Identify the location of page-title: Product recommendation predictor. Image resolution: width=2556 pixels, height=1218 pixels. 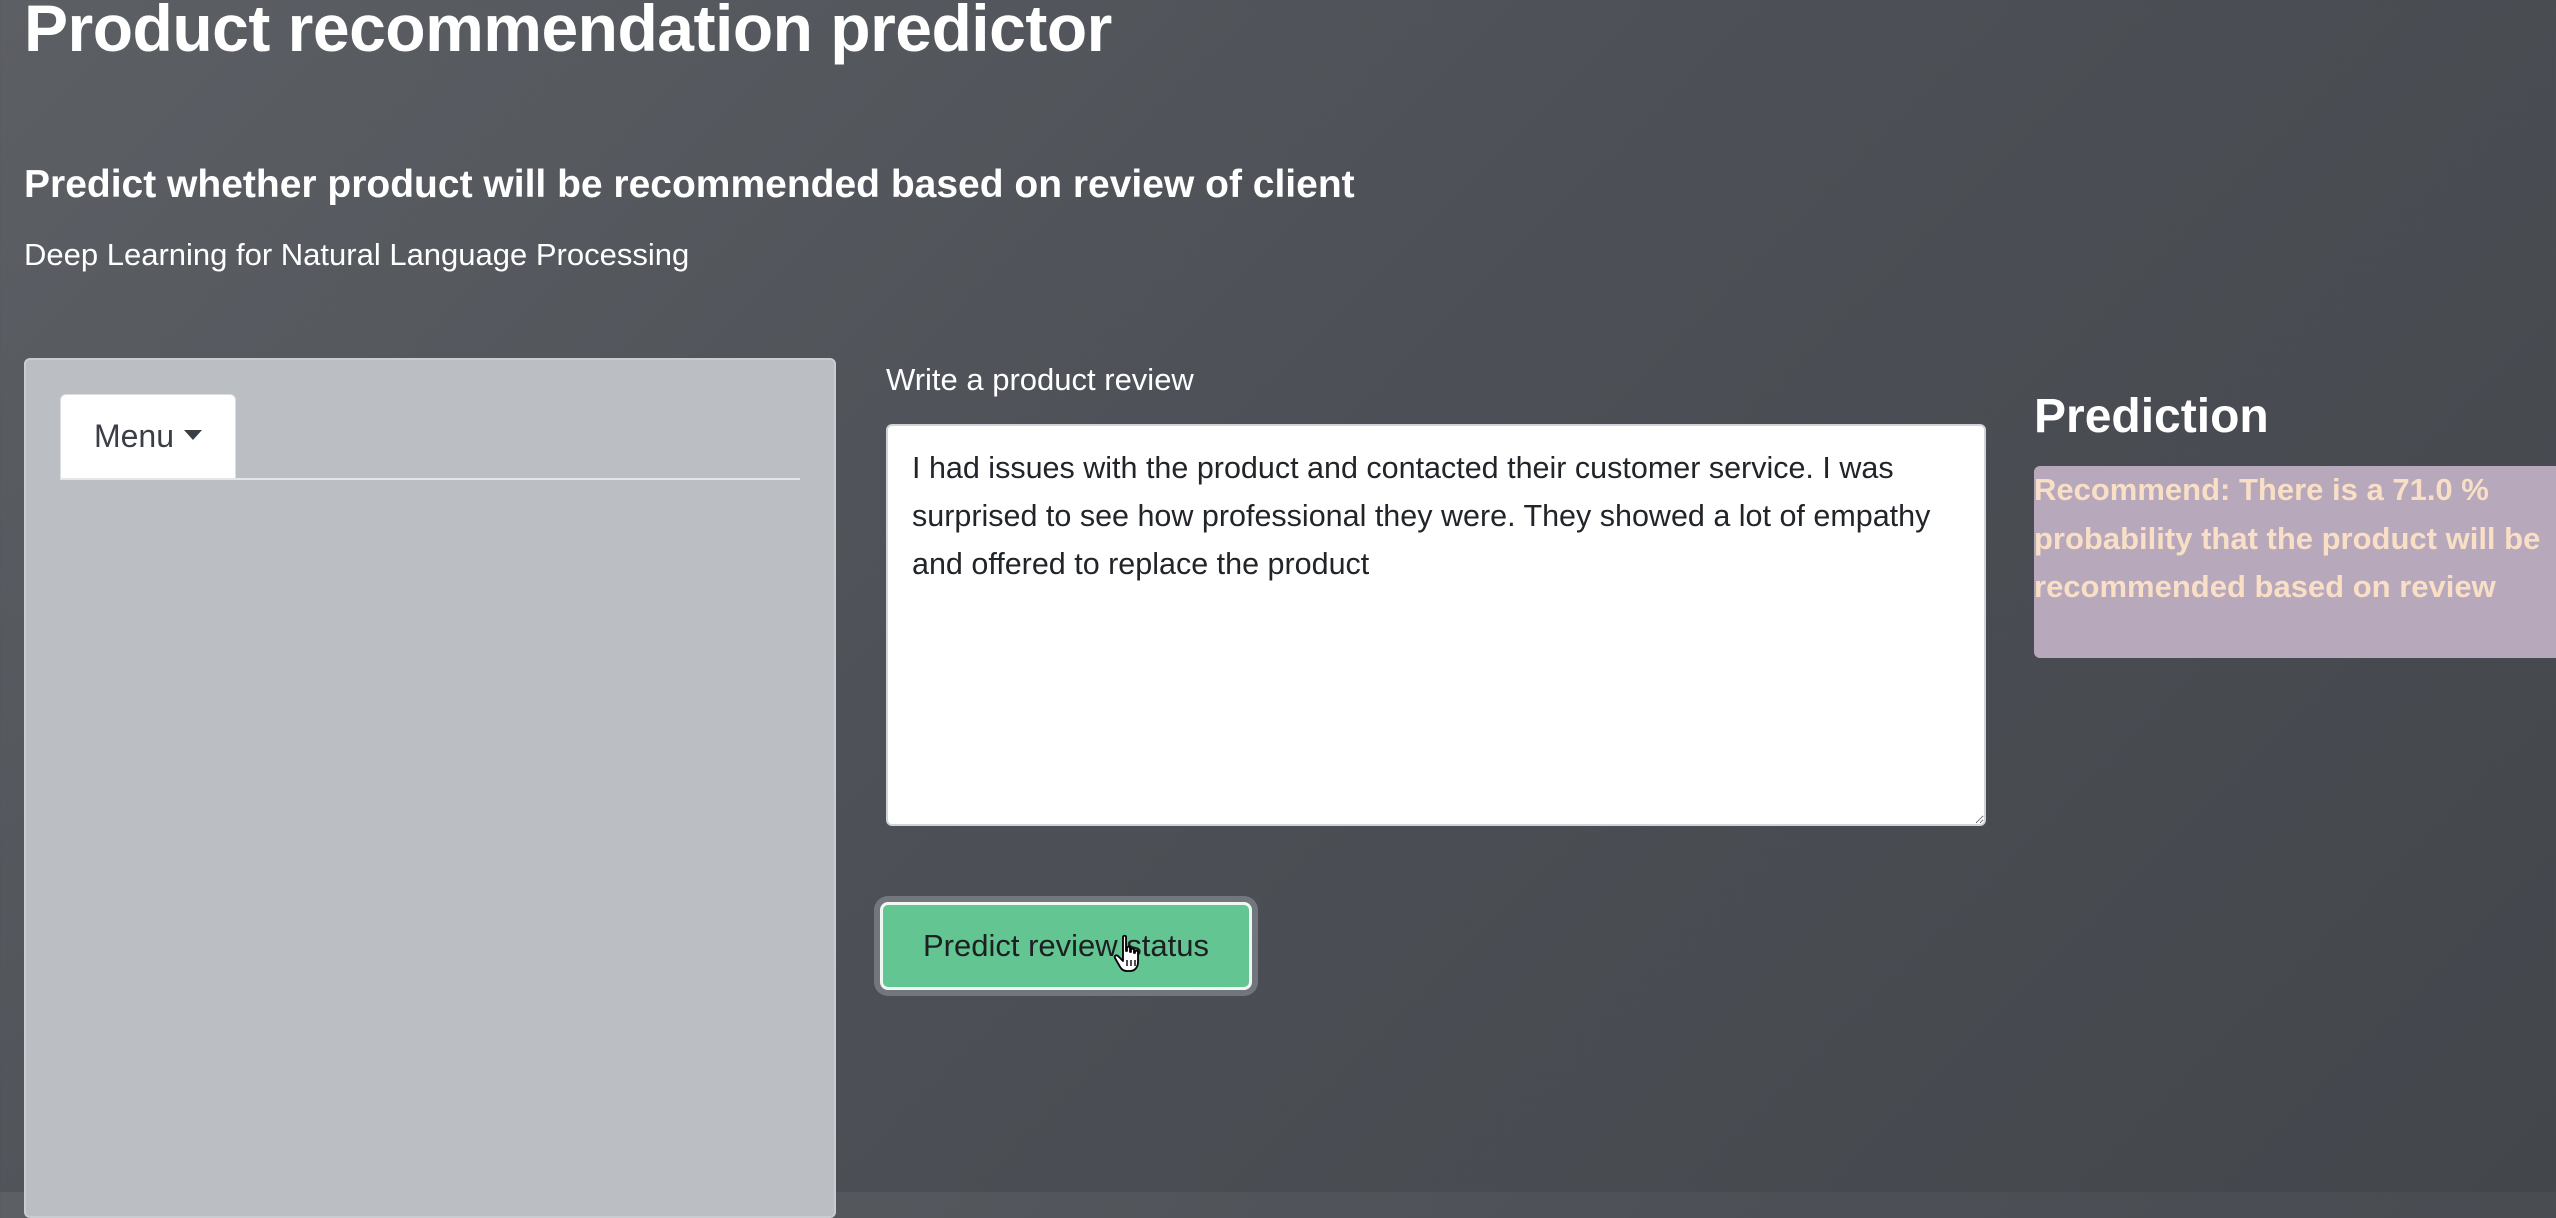
(568, 32).